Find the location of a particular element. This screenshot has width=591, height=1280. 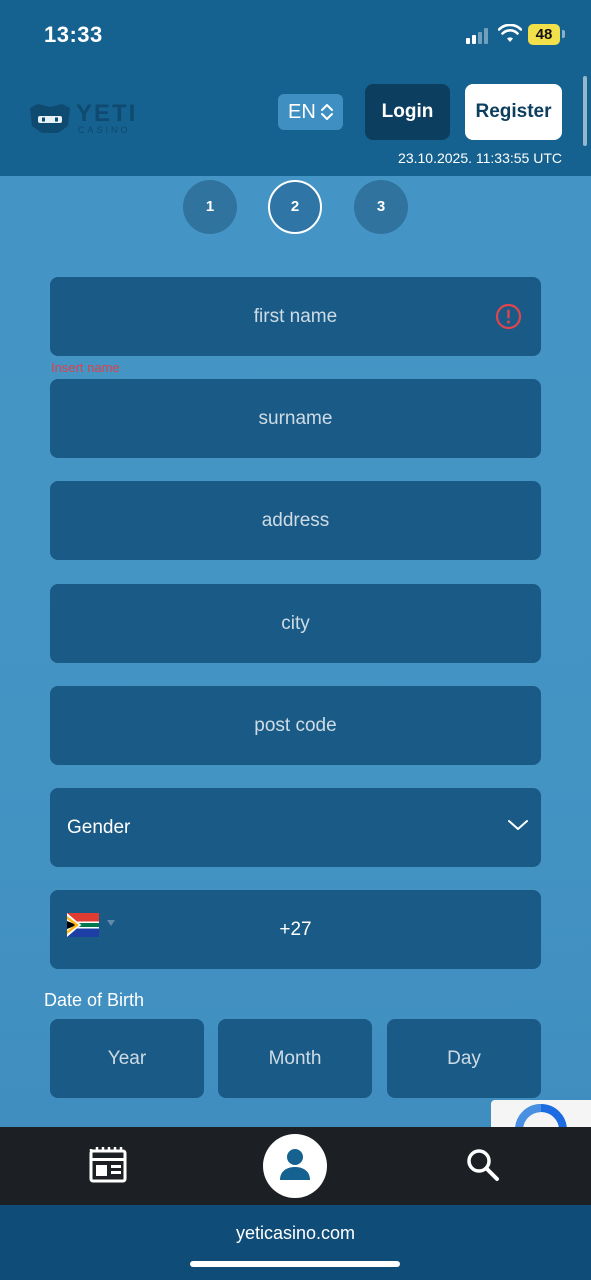

phone-input: +27 is located at coordinates (295, 929).